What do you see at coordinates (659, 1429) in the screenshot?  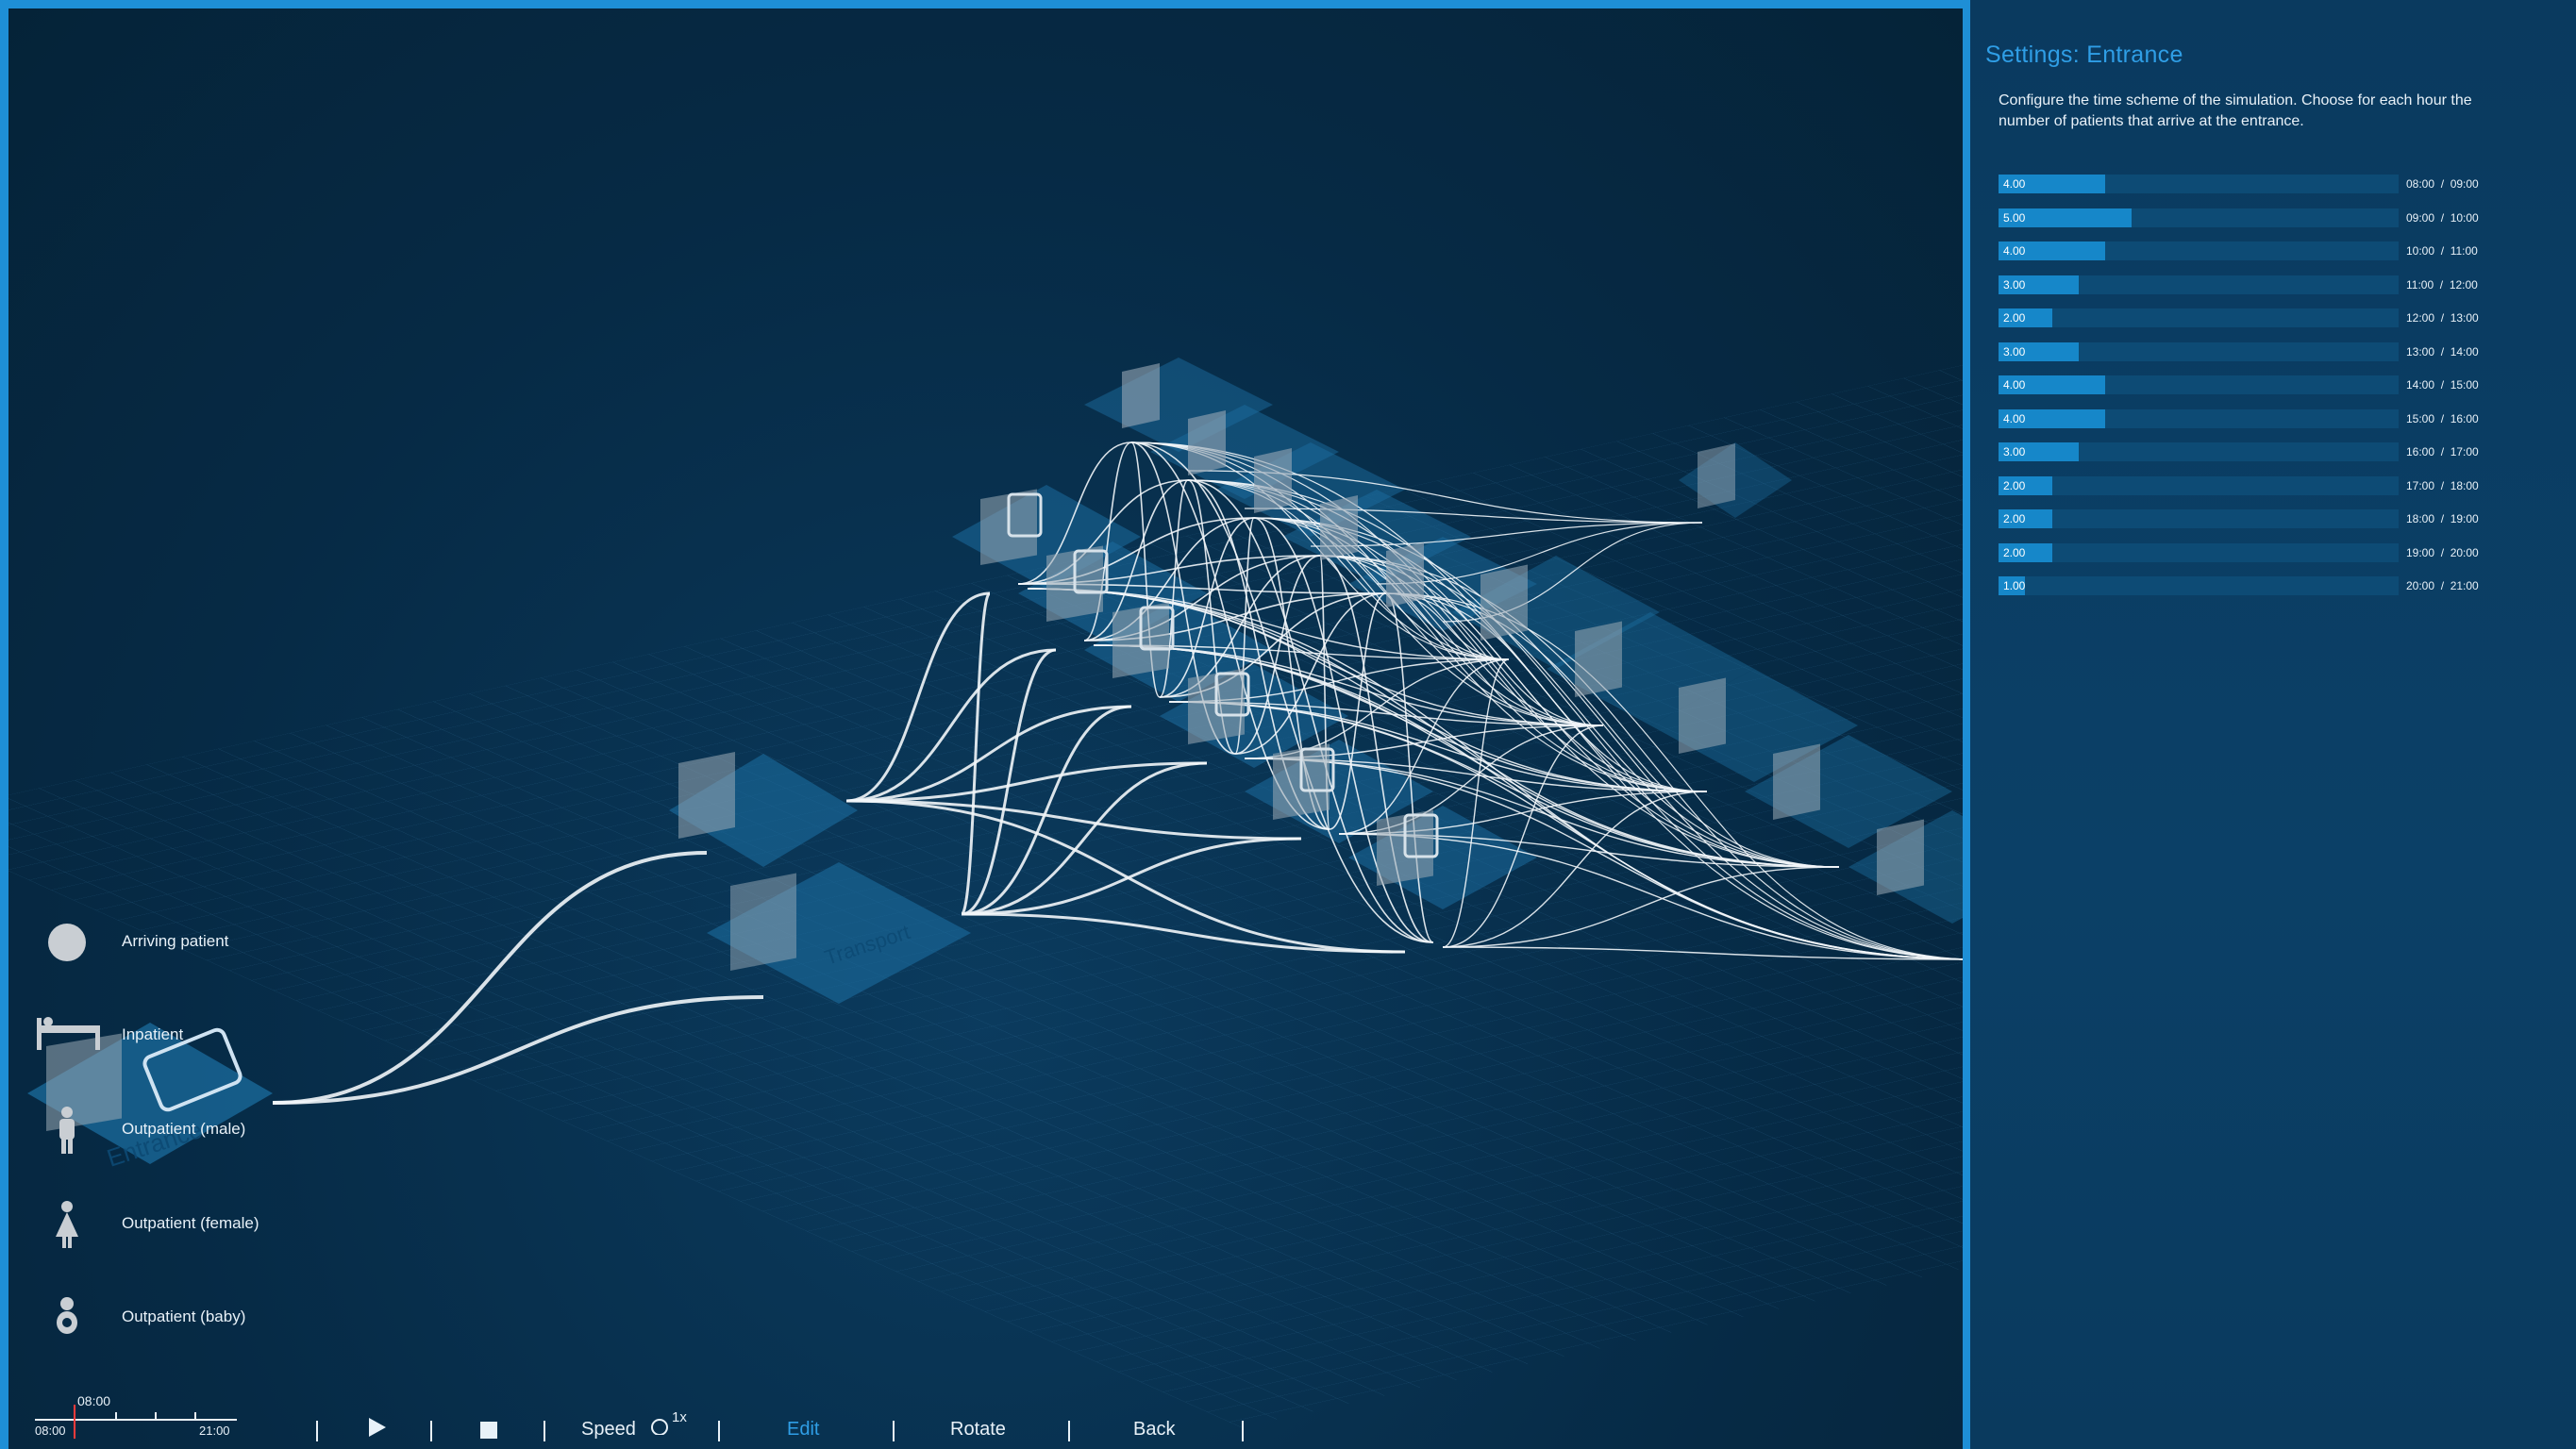 I see `speed-toggle` at bounding box center [659, 1429].